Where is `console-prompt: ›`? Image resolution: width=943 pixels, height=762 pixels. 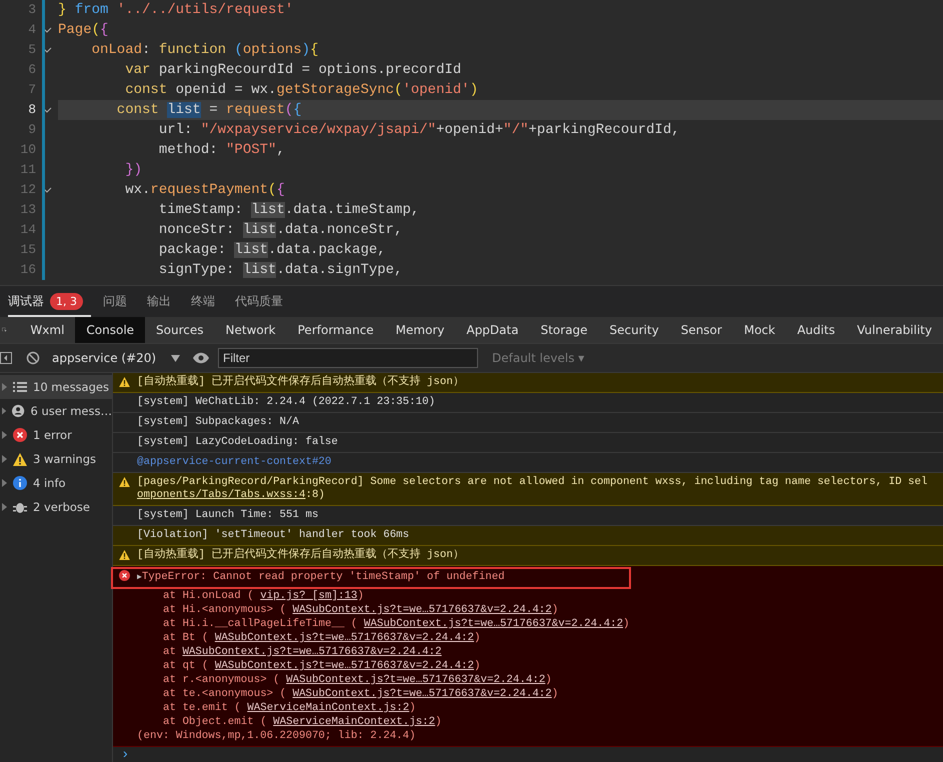 console-prompt: › is located at coordinates (528, 754).